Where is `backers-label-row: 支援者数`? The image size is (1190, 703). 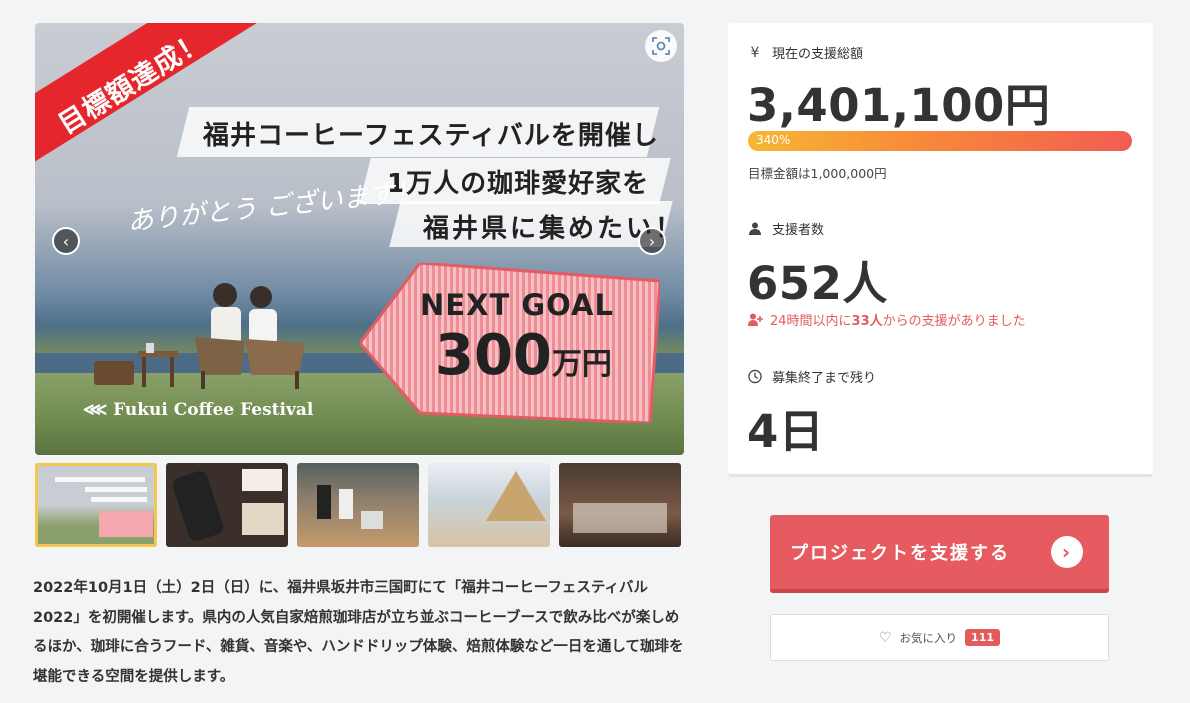 backers-label-row: 支援者数 is located at coordinates (786, 228).